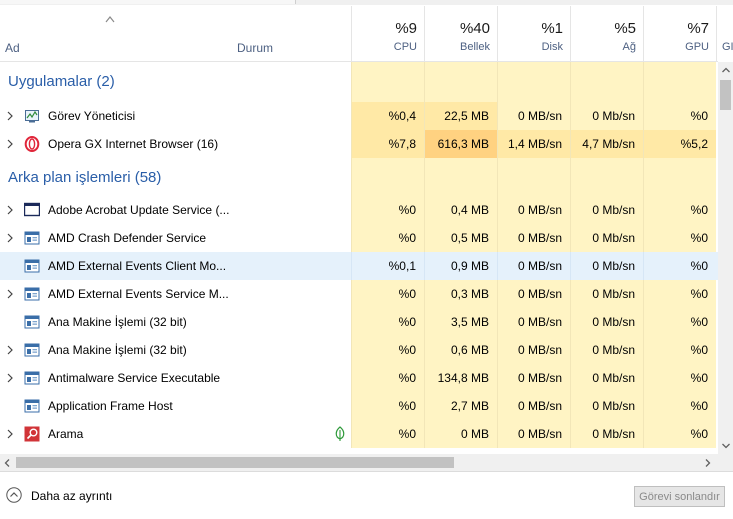 This screenshot has height=519, width=733. I want to click on memory-value: 0,3 MB, so click(460, 294).